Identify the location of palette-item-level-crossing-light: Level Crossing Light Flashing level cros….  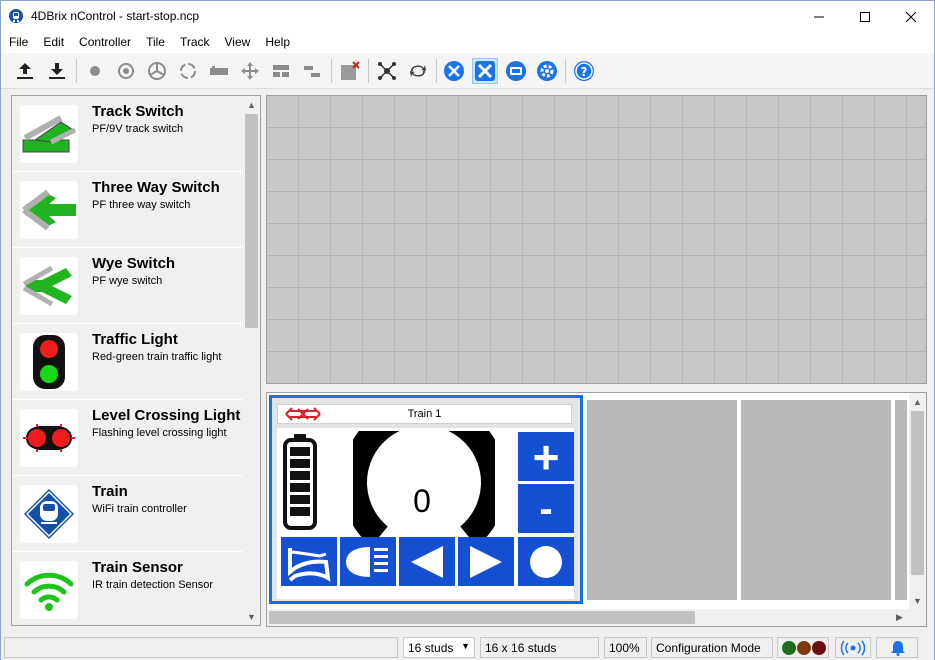
(128, 438).